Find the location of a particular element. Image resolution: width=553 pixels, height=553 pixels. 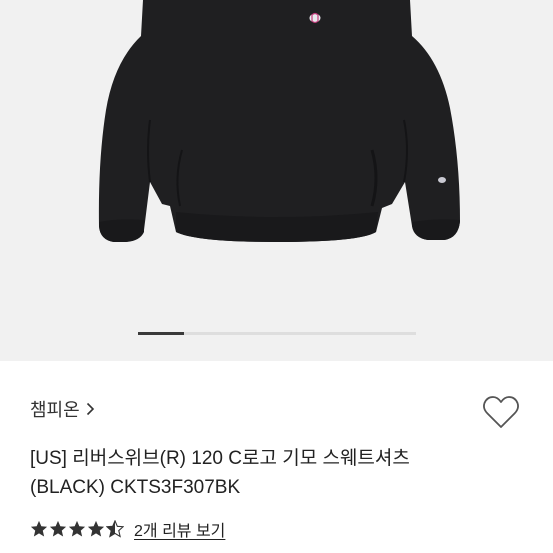

star-half-icon is located at coordinates (115, 529).